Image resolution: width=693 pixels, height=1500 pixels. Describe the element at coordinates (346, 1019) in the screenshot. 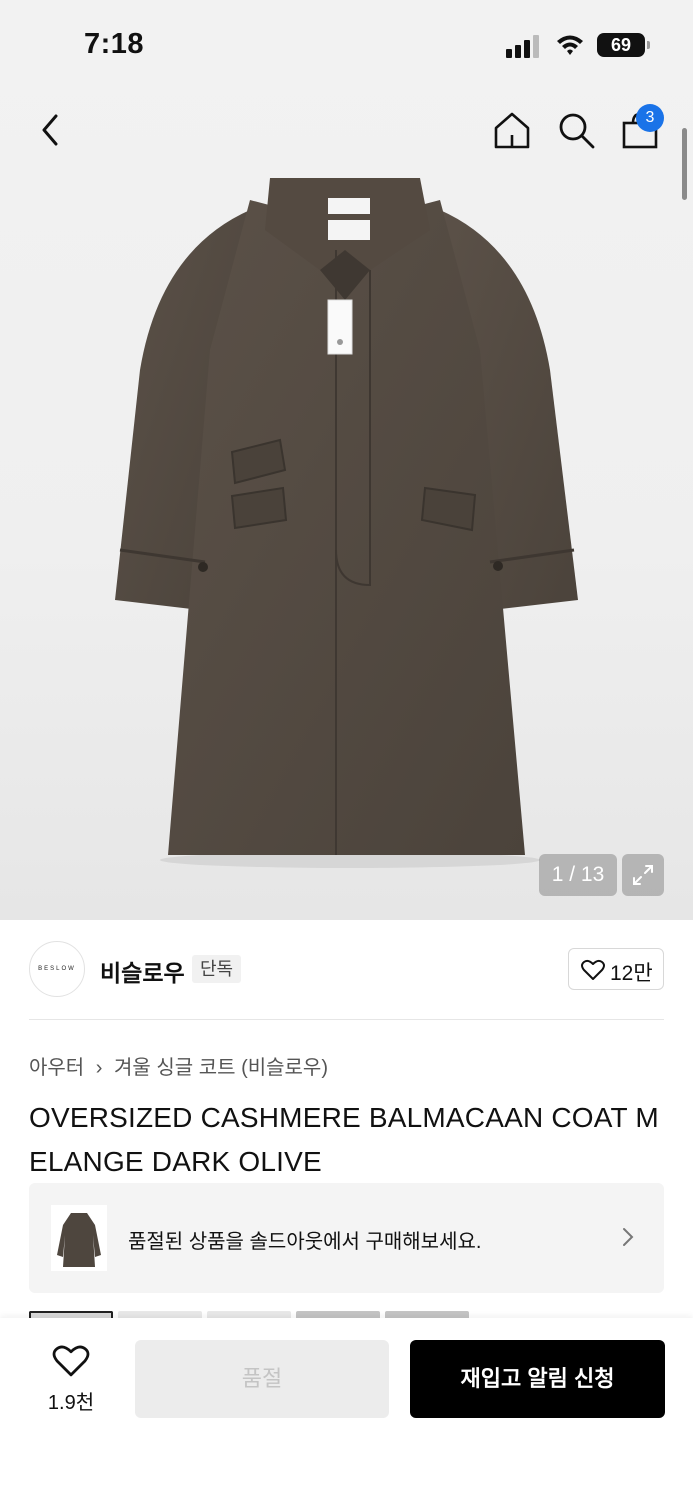

I see `divider` at that location.